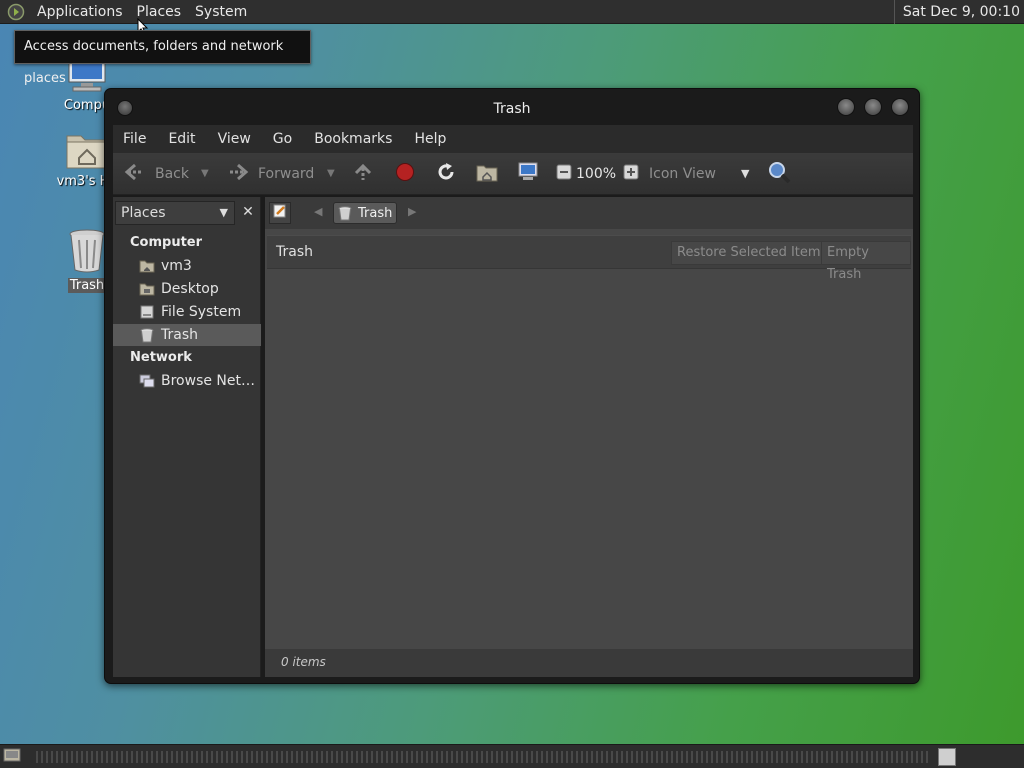  Describe the element at coordinates (156, 174) in the screenshot. I see `back-button: Back` at that location.